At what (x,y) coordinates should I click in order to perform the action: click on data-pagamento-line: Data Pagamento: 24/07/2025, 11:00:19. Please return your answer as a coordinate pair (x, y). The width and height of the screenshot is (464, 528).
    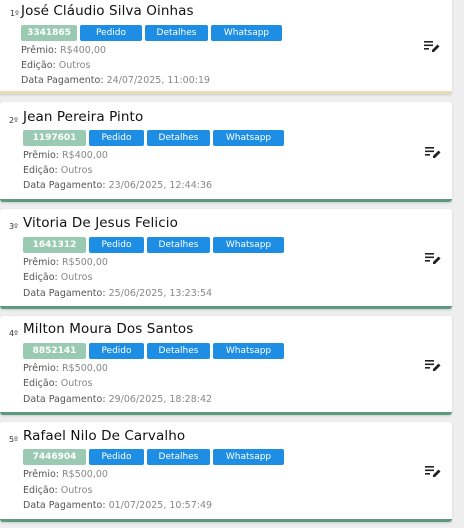
    Looking at the image, I should click on (115, 80).